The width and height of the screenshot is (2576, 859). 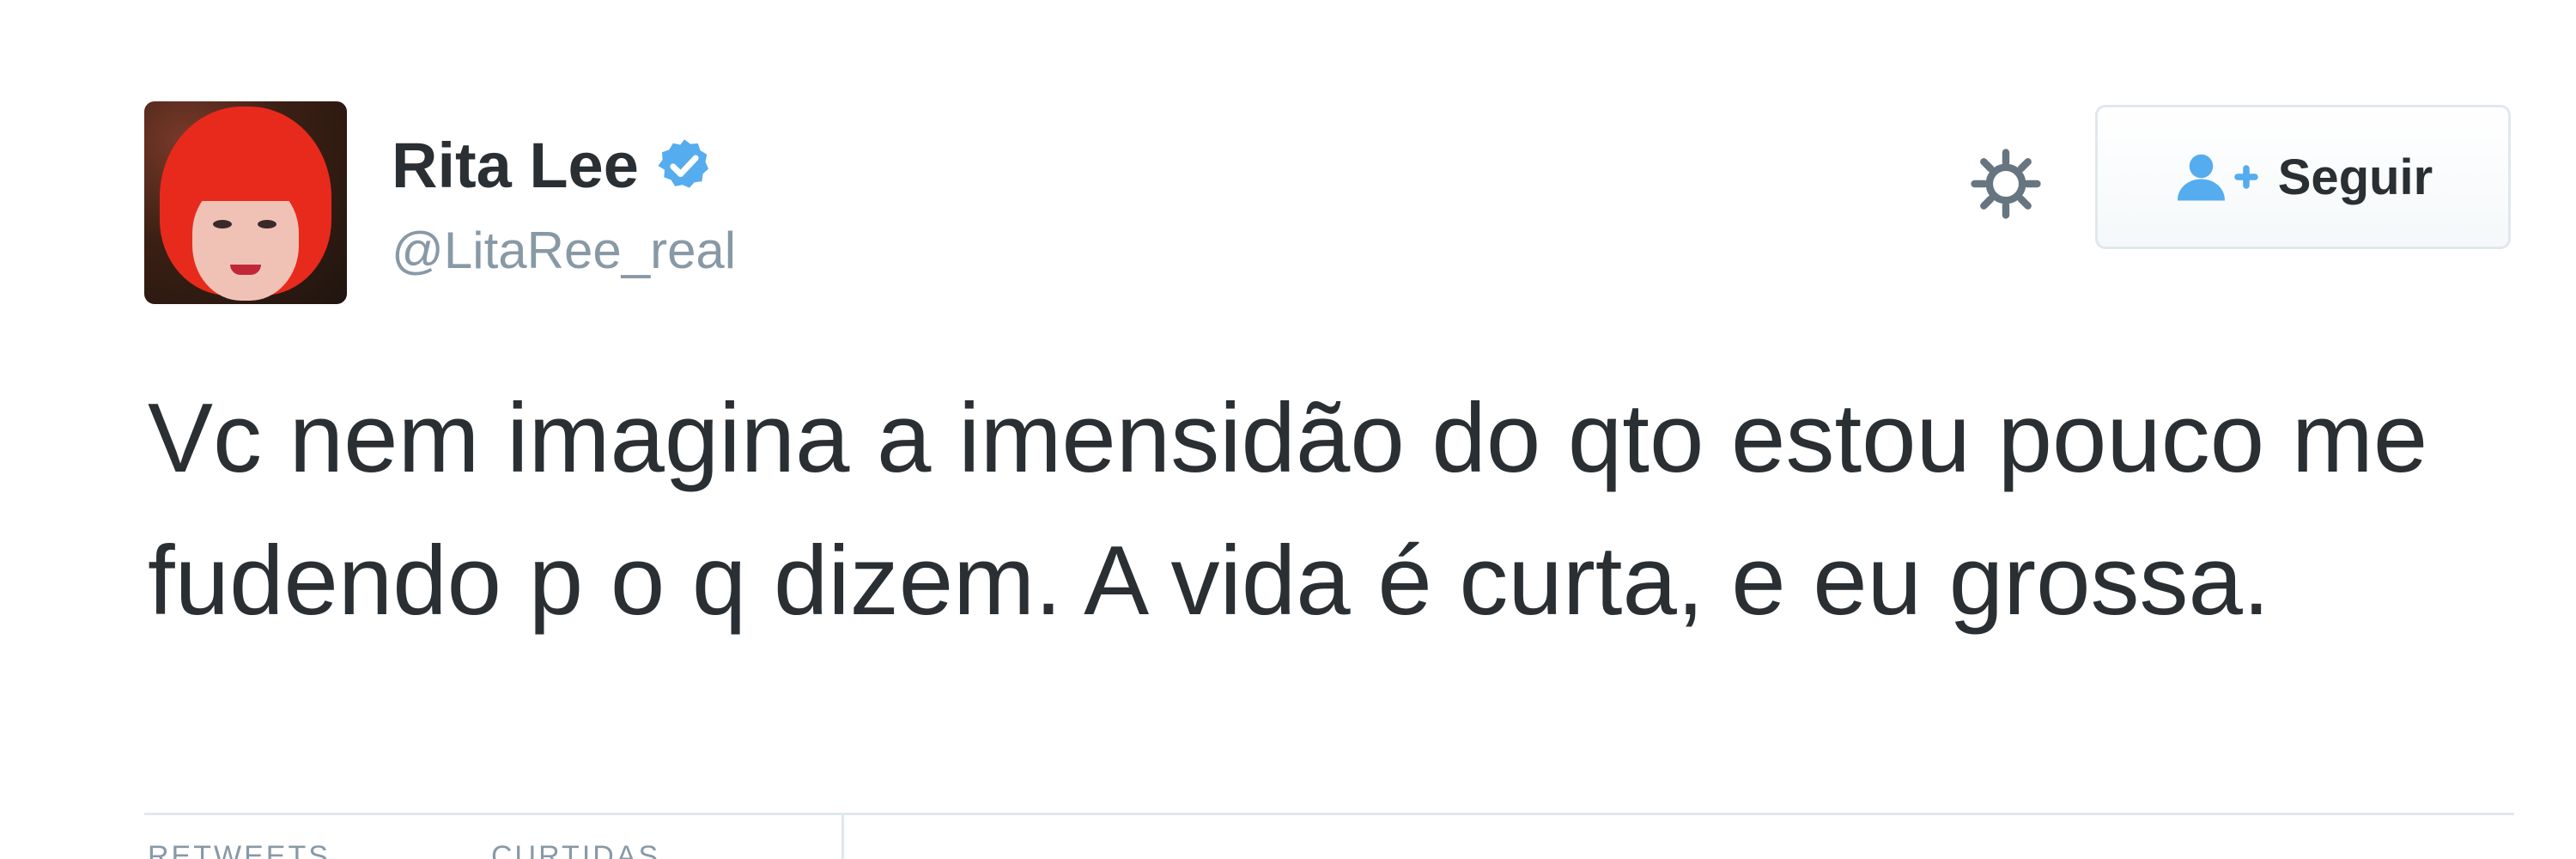 What do you see at coordinates (246, 203) in the screenshot?
I see `avatar` at bounding box center [246, 203].